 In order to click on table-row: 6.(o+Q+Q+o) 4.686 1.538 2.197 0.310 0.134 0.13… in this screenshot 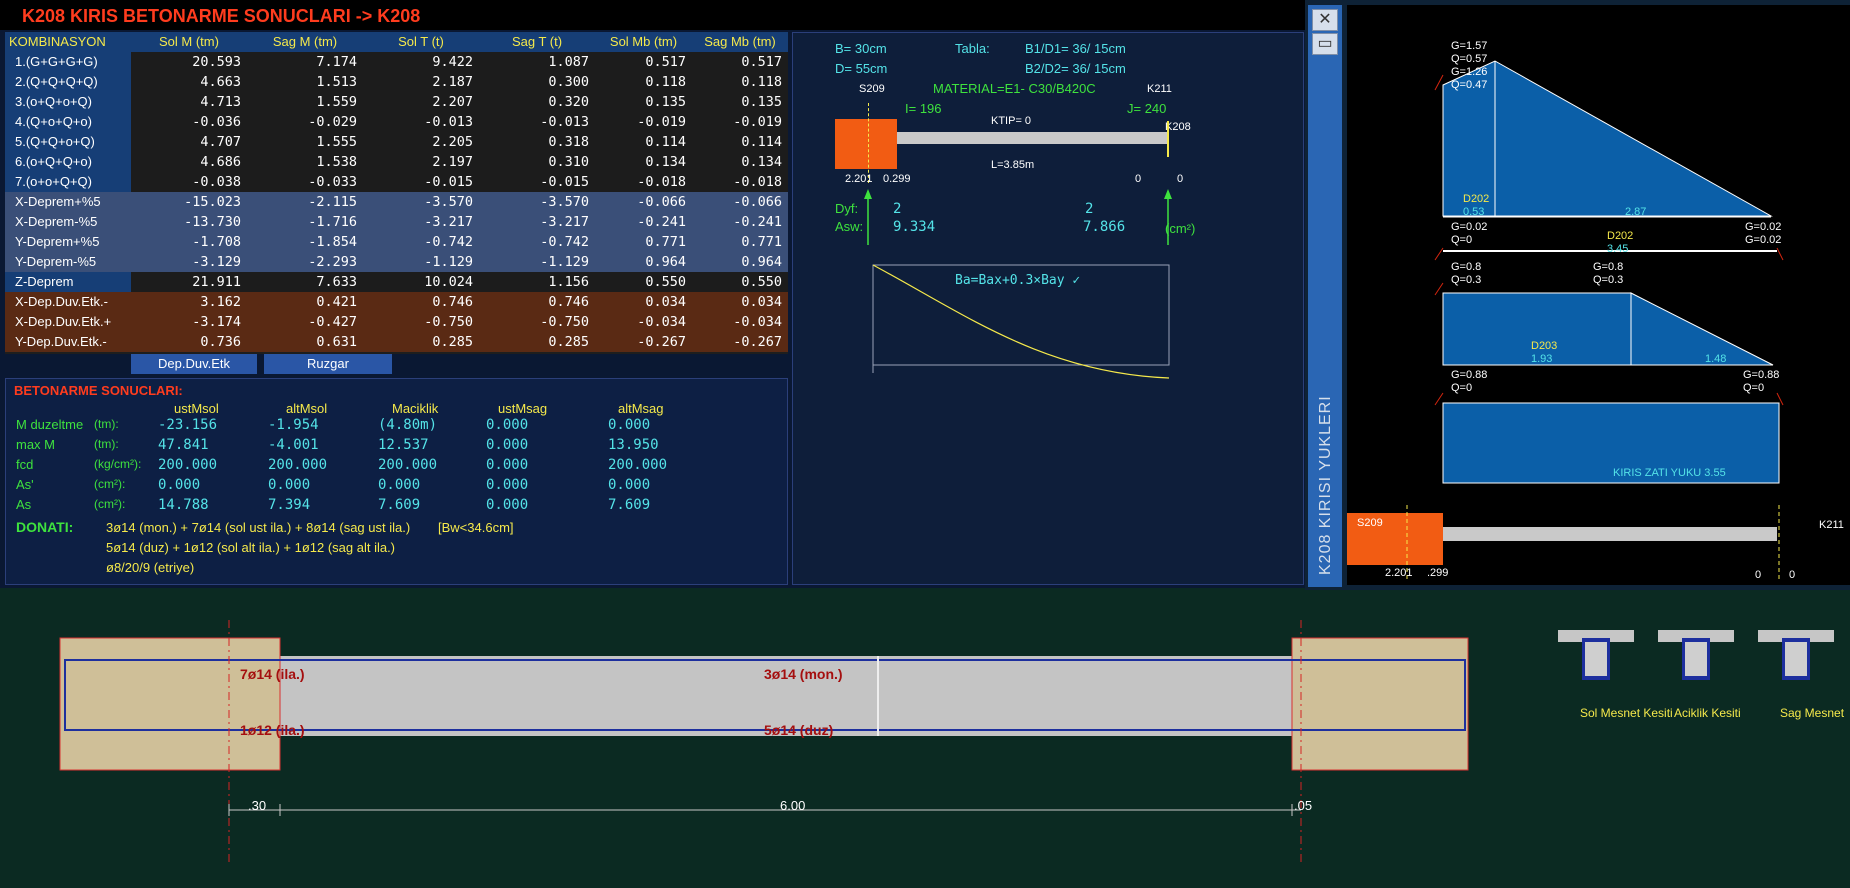, I will do `click(396, 162)`.